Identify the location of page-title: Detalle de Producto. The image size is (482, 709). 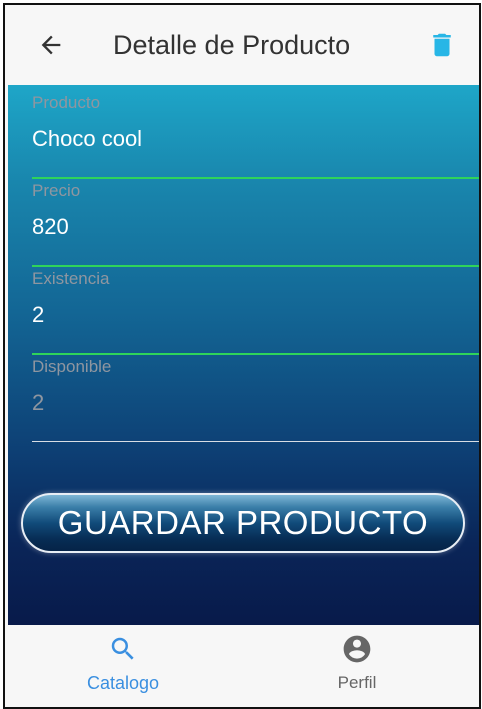
(232, 45).